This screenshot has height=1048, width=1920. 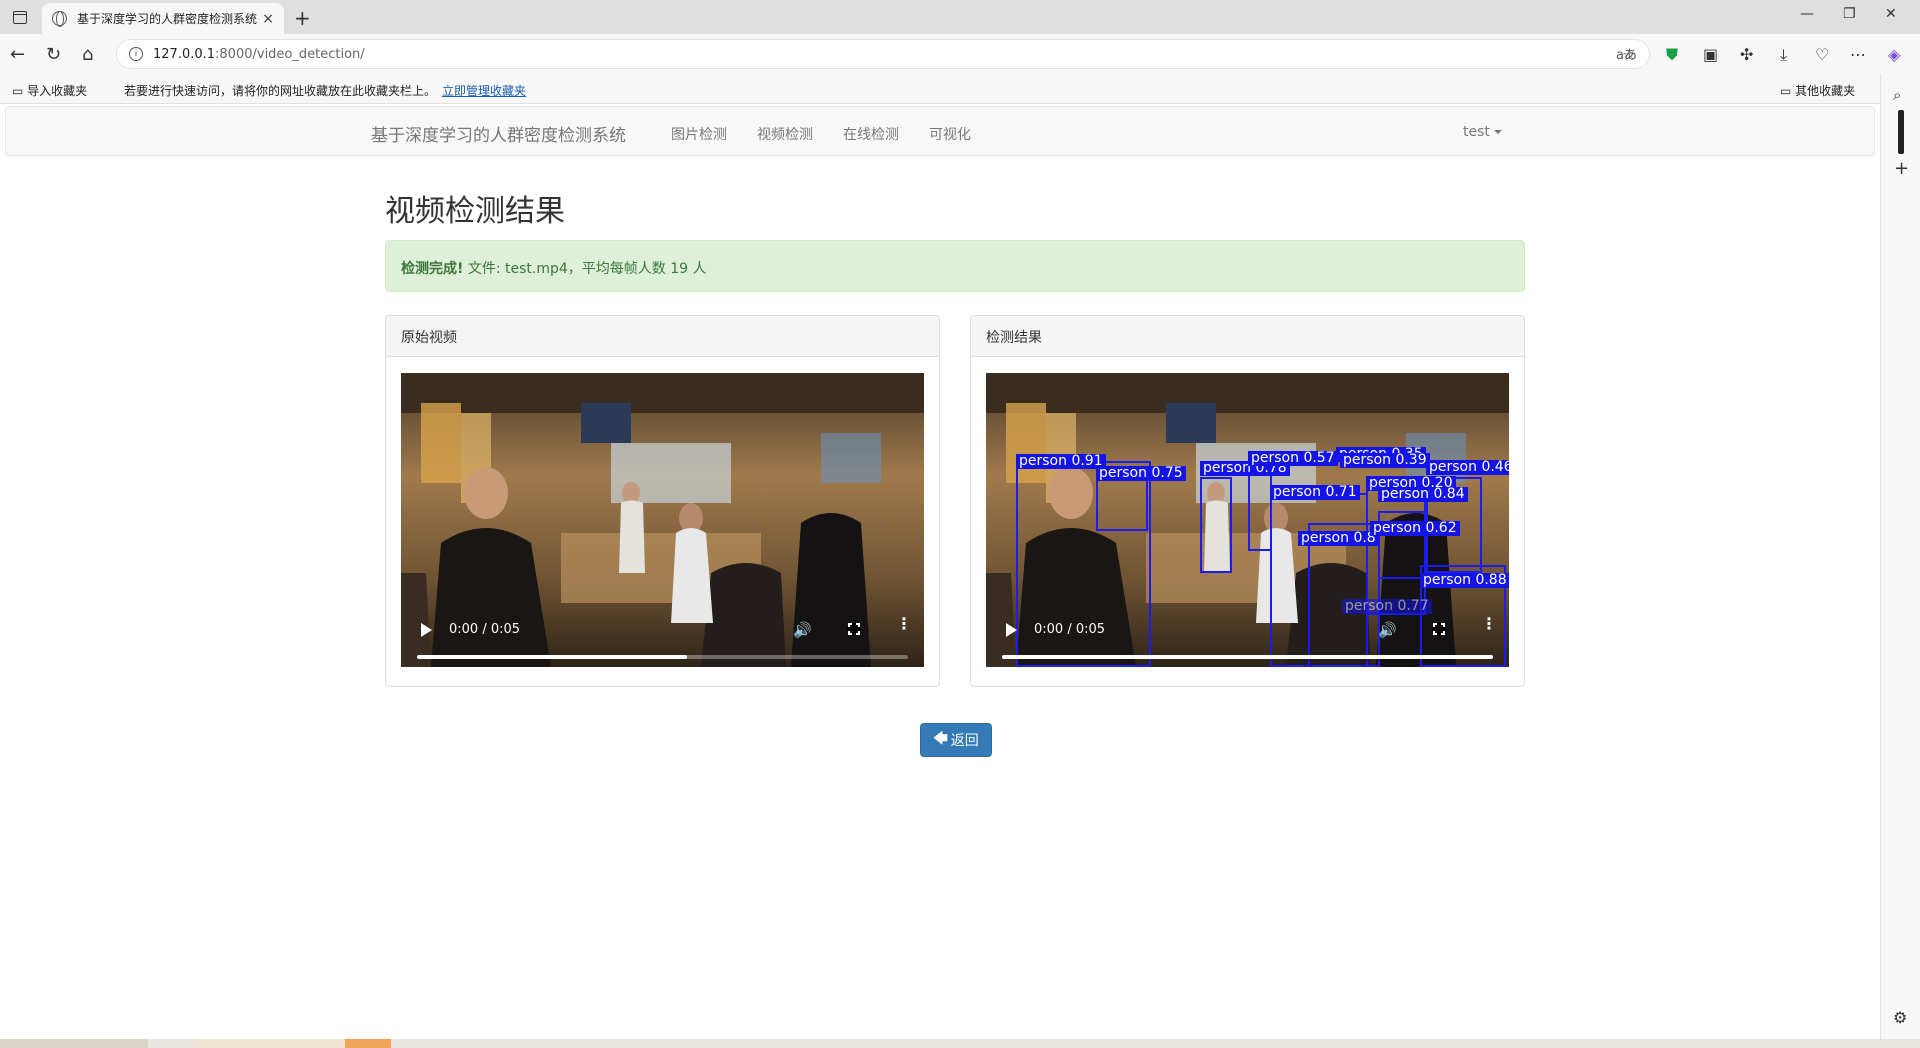 What do you see at coordinates (1900, 1017) in the screenshot?
I see `settings-gear-icon: ⚙` at bounding box center [1900, 1017].